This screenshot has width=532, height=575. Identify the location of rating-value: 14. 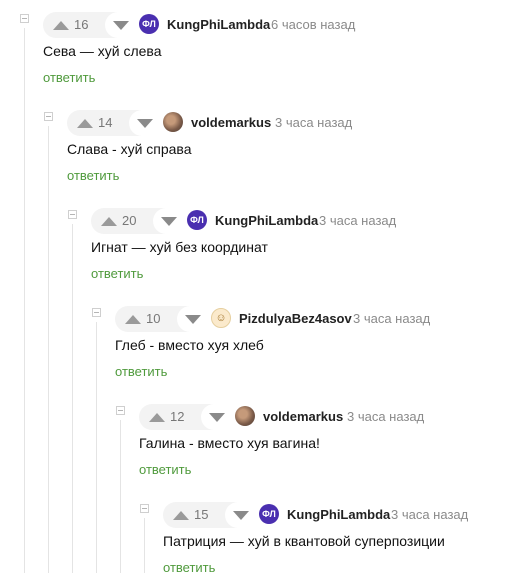
(105, 122).